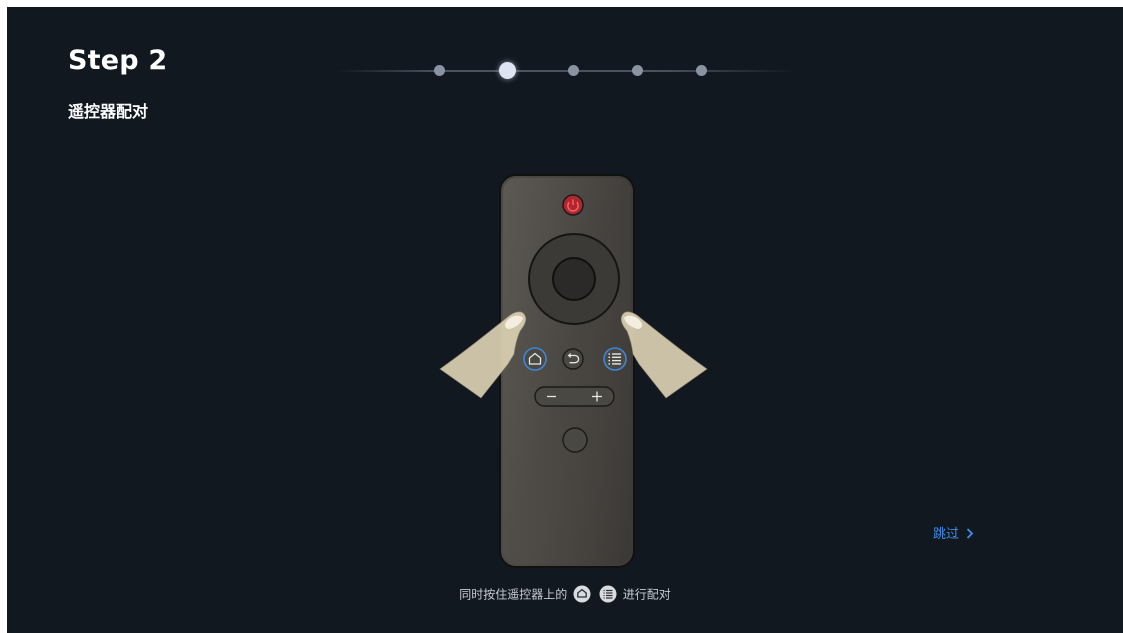  I want to click on voice-button-icon, so click(575, 440).